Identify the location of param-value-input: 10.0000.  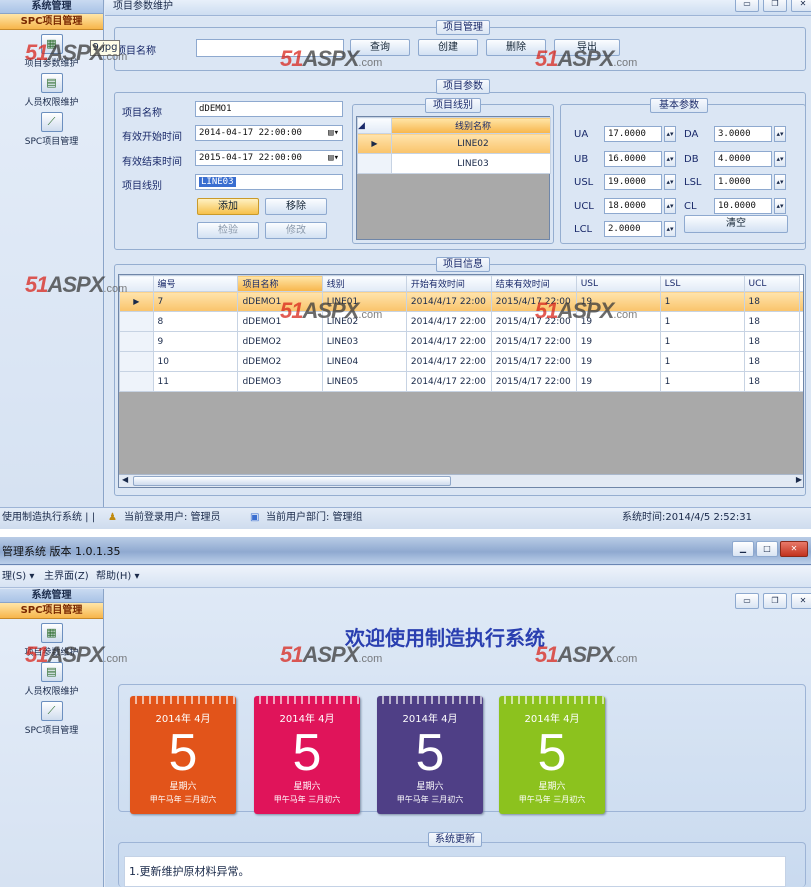
(743, 206).